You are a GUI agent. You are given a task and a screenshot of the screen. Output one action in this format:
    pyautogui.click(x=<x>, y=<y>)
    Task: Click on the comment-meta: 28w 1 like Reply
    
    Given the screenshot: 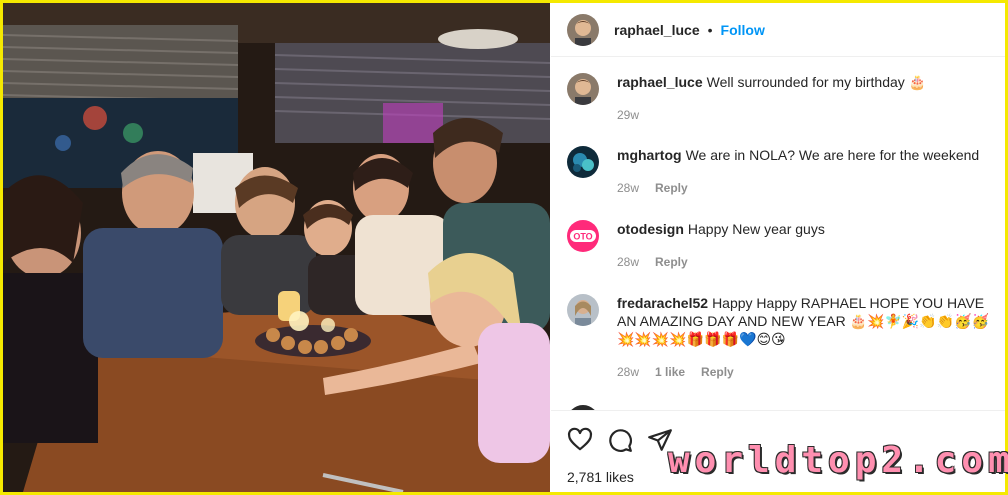 What is the action you would take?
    pyautogui.click(x=675, y=372)
    